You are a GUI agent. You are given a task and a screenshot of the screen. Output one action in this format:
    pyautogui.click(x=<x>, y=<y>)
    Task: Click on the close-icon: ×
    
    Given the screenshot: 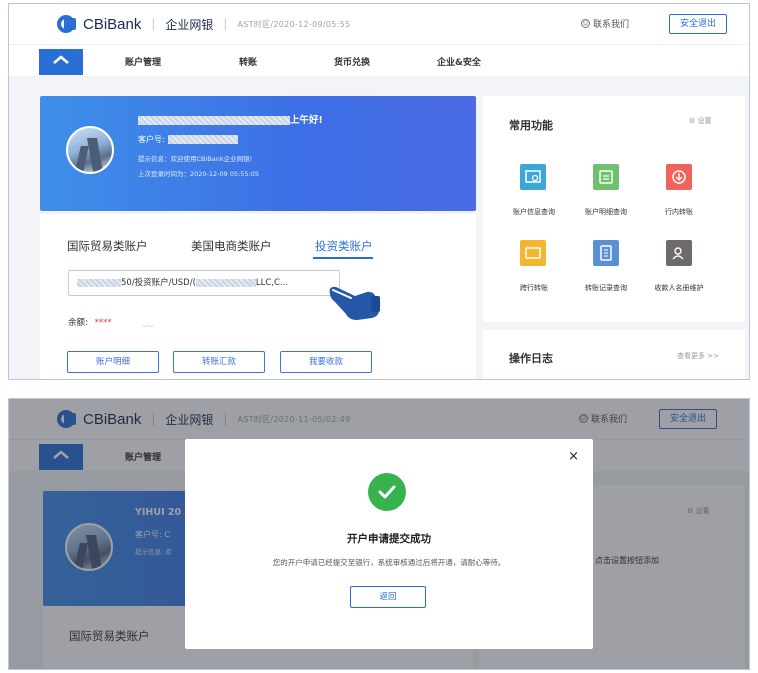 What is the action you would take?
    pyautogui.click(x=573, y=456)
    